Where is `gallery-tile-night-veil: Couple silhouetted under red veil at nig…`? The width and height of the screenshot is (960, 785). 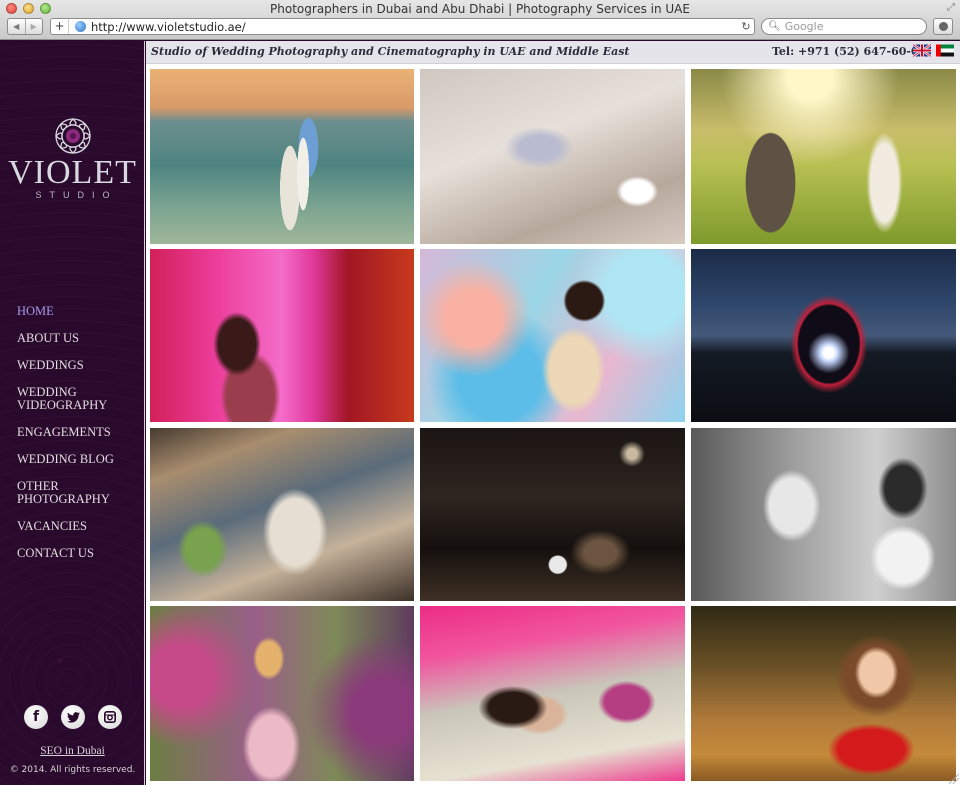
gallery-tile-night-veil: Couple silhouetted under red veil at nig… is located at coordinates (823, 335).